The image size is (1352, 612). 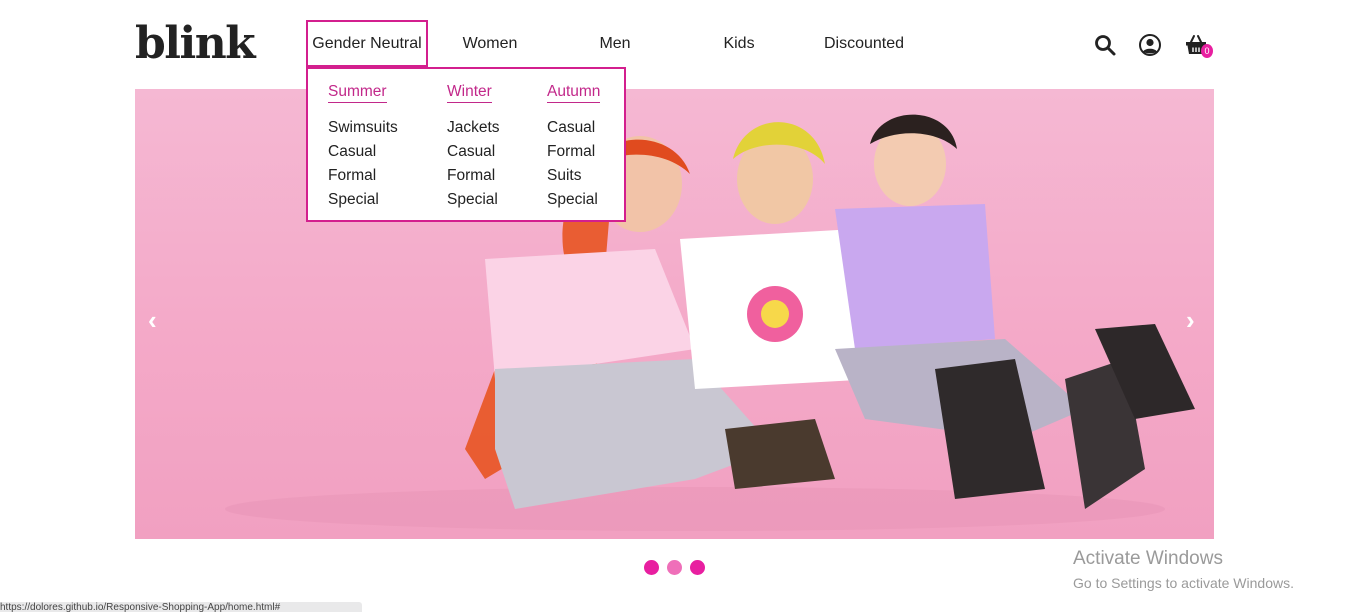 What do you see at coordinates (1150, 45) in the screenshot?
I see `user-circle-icon` at bounding box center [1150, 45].